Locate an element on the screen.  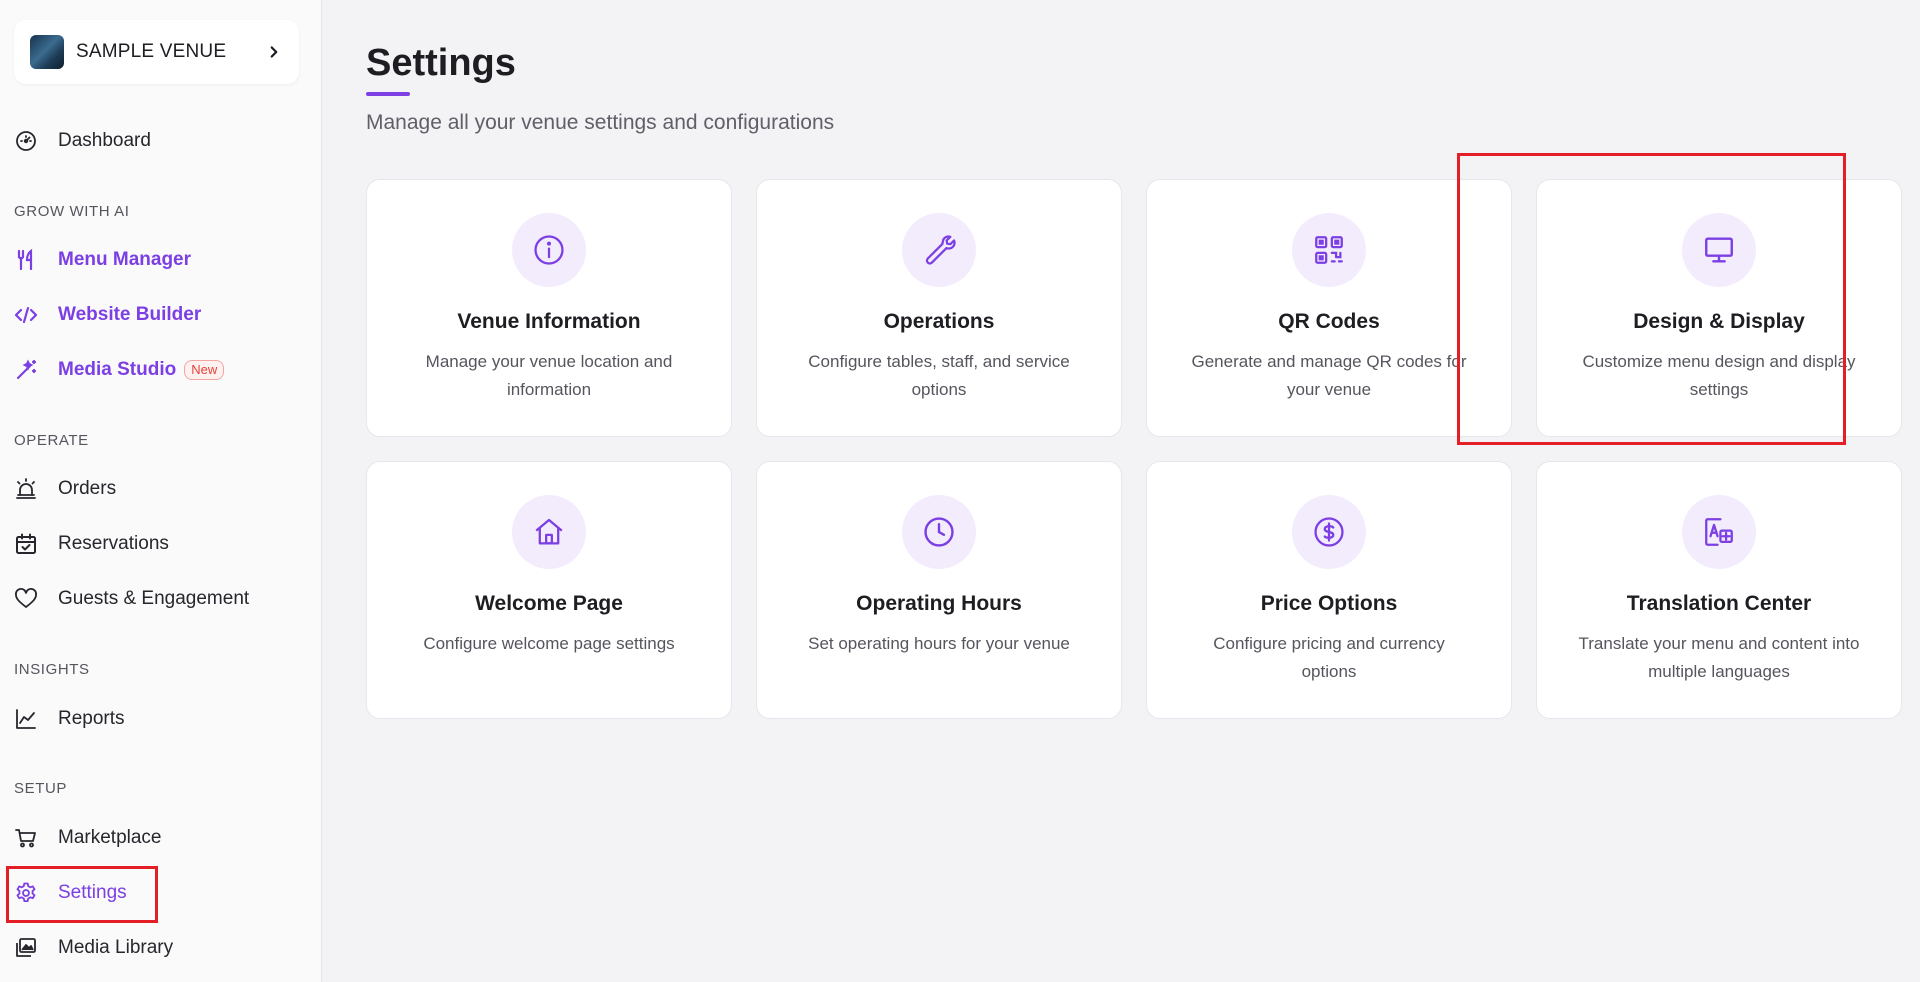
page-title: Settings is located at coordinates (441, 63).